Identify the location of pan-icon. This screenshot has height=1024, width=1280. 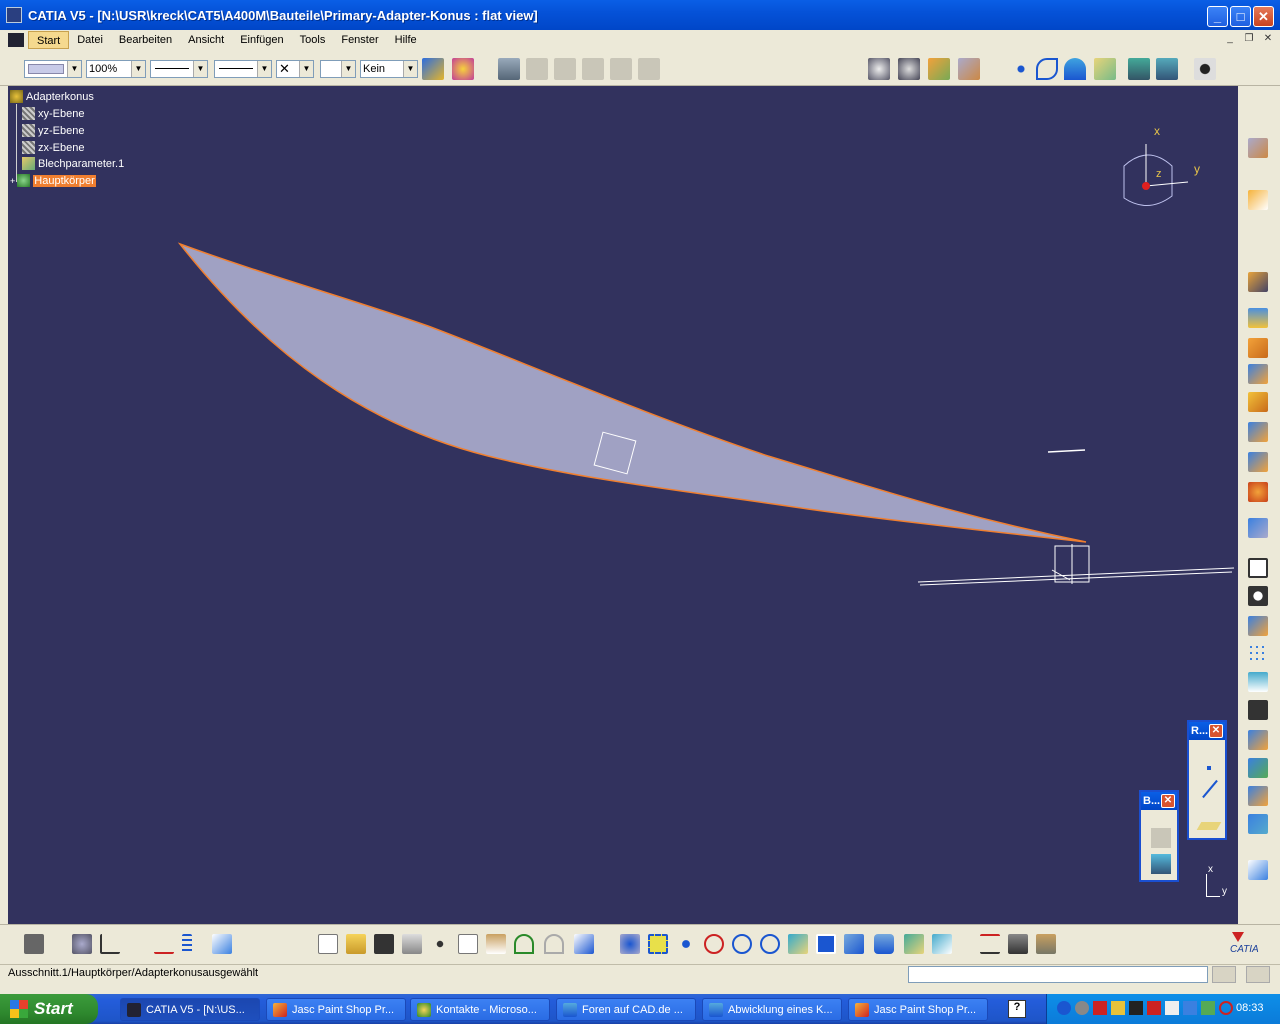
(686, 944).